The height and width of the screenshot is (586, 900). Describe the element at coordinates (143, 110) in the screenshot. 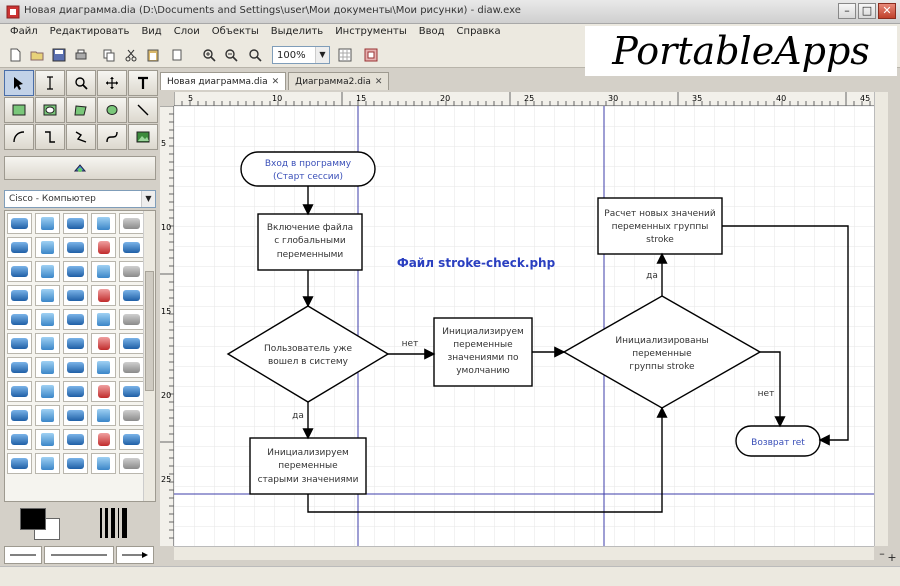

I see `line-tool-icon` at that location.